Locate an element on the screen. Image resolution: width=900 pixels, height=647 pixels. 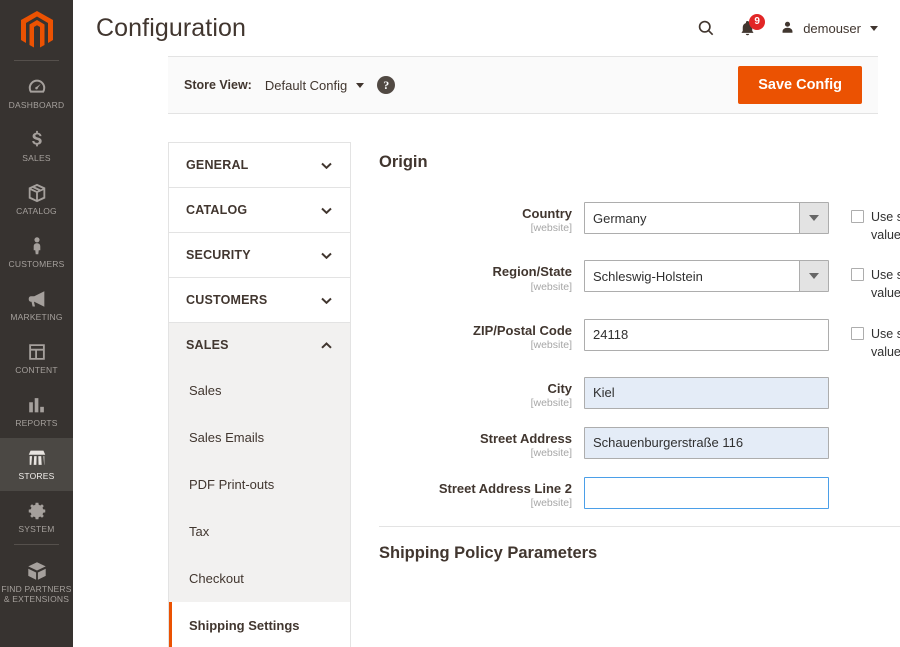
field-label-text: Street Address is located at coordinates (526, 438).